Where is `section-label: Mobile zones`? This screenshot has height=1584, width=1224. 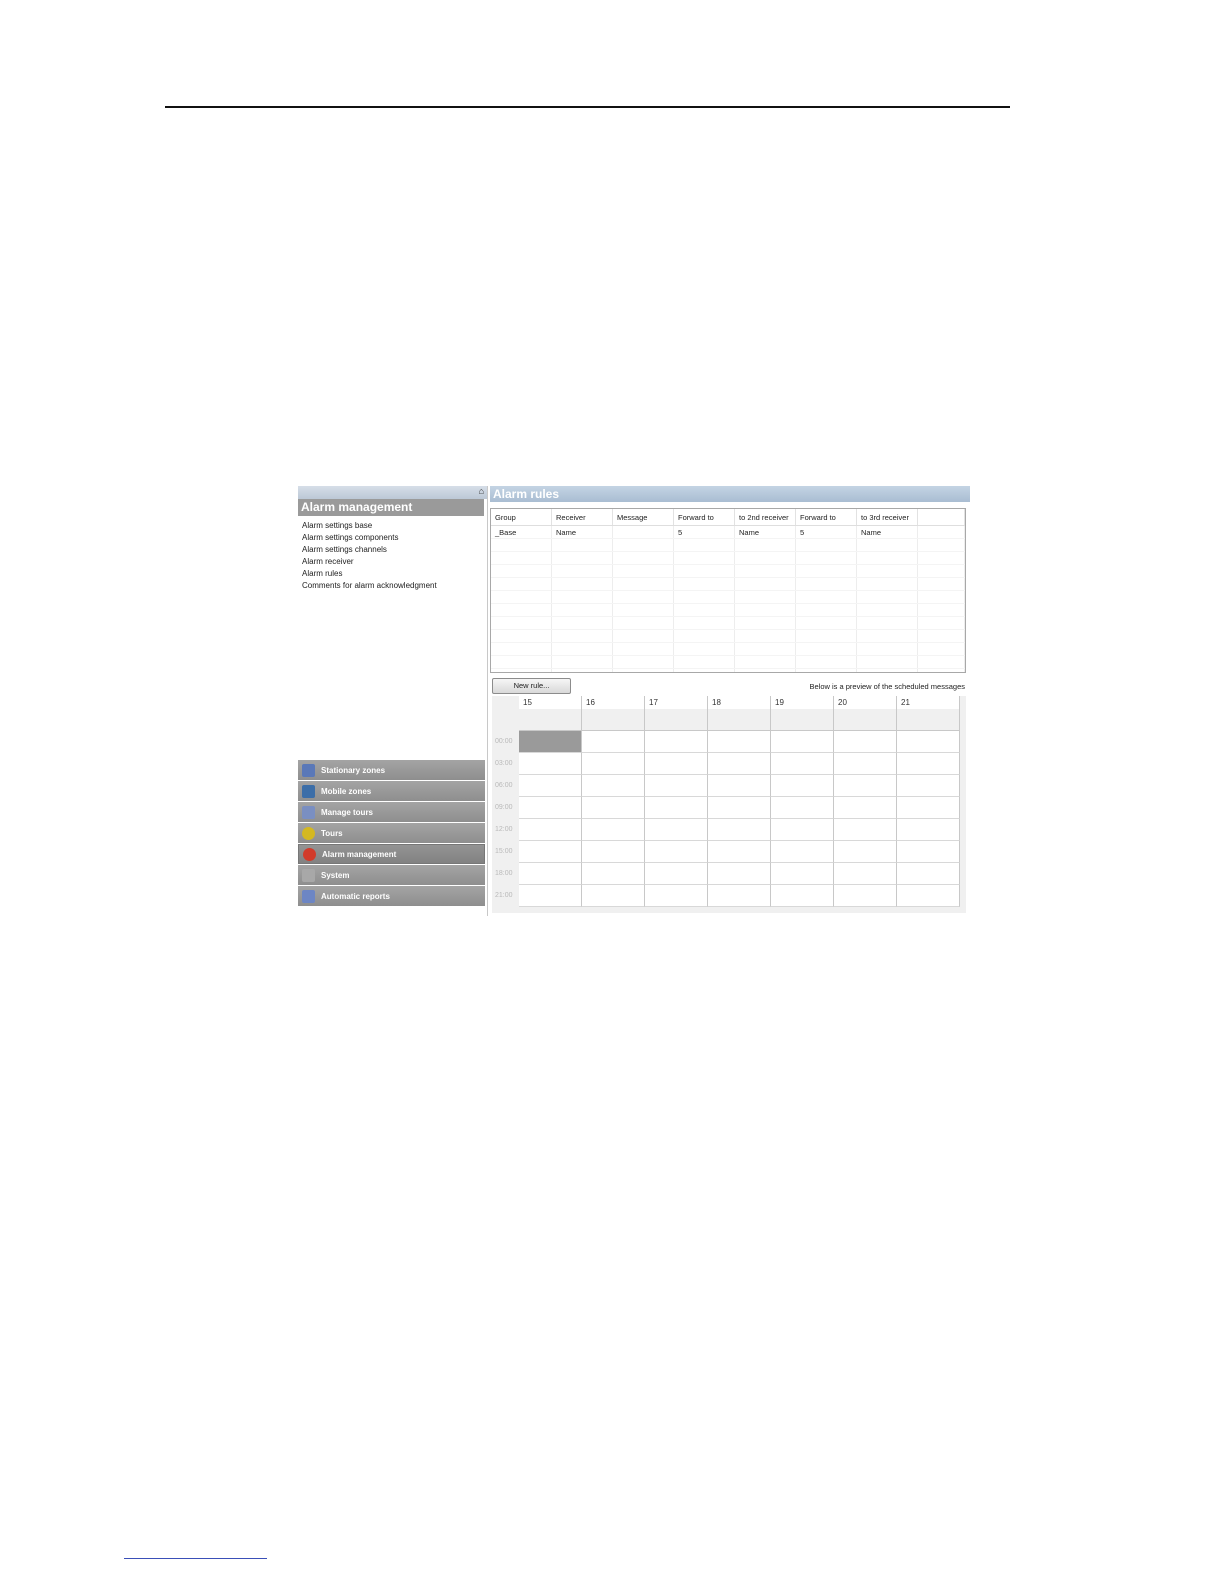 section-label: Mobile zones is located at coordinates (346, 791).